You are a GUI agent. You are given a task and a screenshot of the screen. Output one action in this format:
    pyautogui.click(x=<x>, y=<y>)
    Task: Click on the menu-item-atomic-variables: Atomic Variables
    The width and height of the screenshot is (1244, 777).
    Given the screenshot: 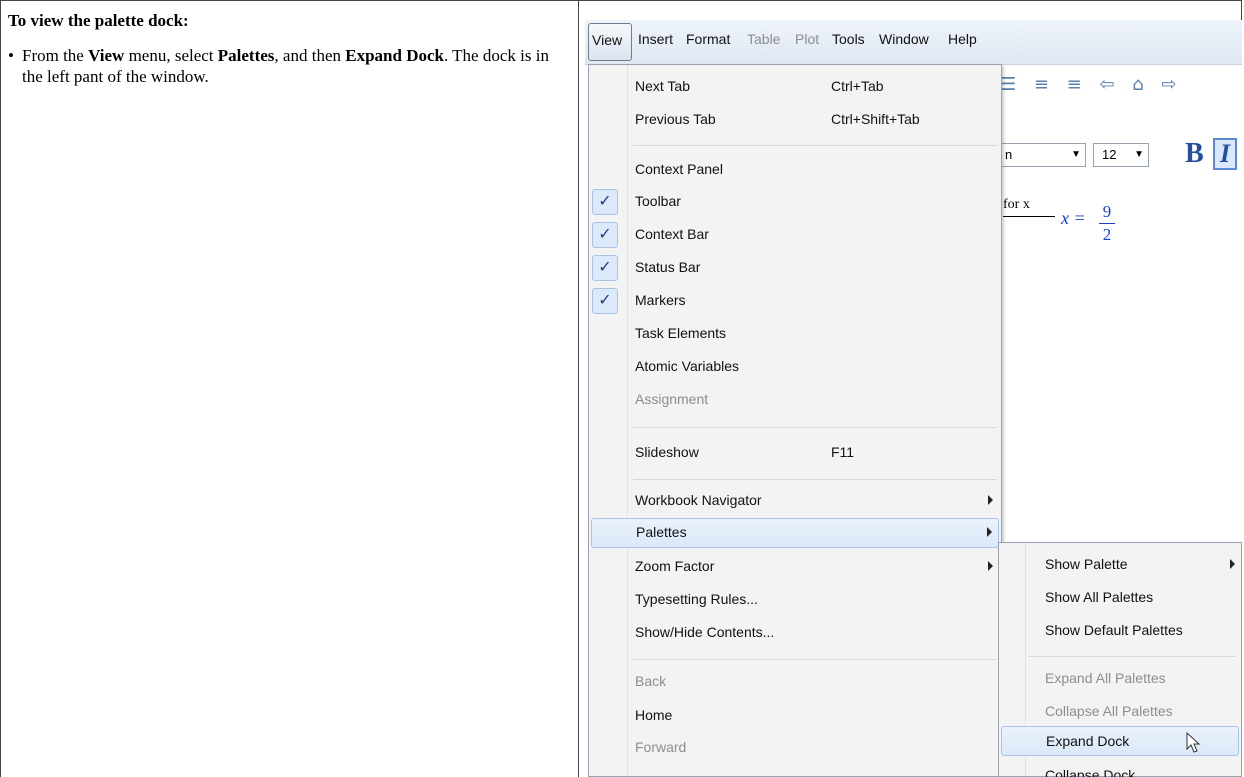 What is the action you would take?
    pyautogui.click(x=795, y=367)
    